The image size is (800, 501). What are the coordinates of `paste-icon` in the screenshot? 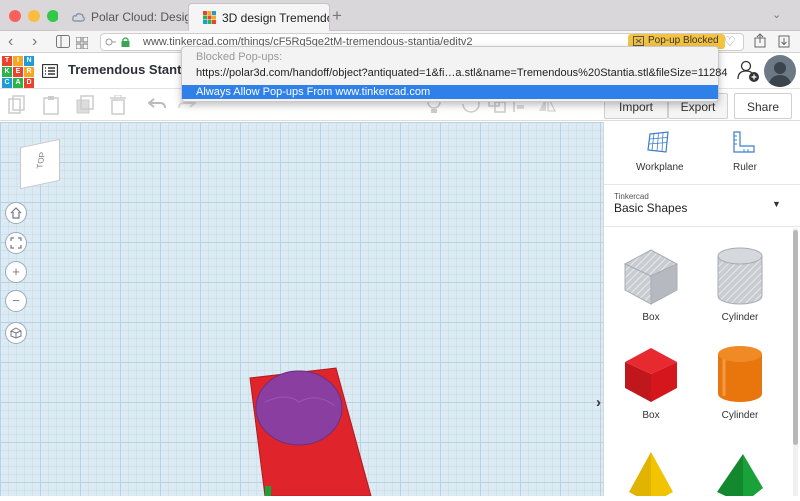 It's located at (51, 105).